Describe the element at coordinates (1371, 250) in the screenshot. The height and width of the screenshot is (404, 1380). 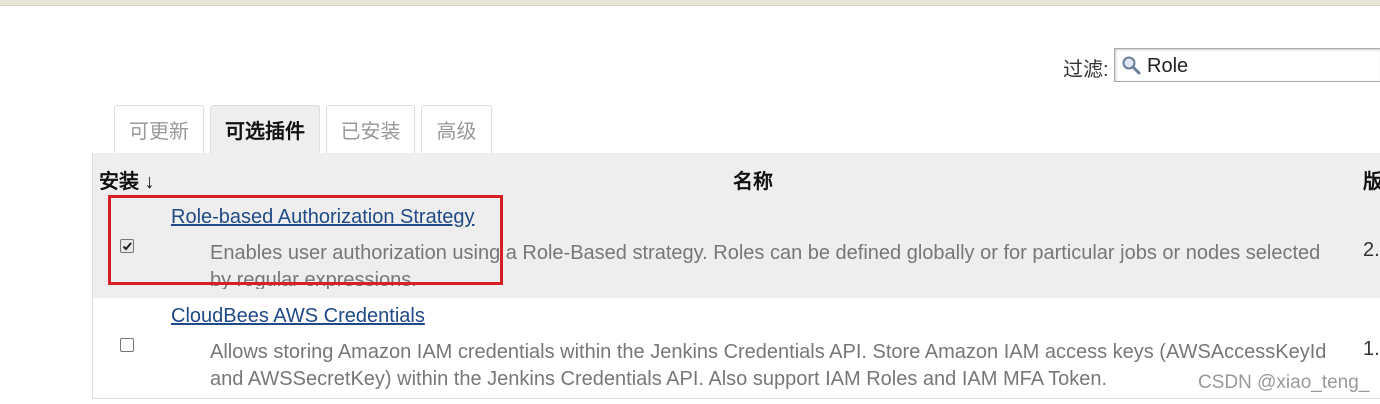
I see `plugin-version: 2.` at that location.